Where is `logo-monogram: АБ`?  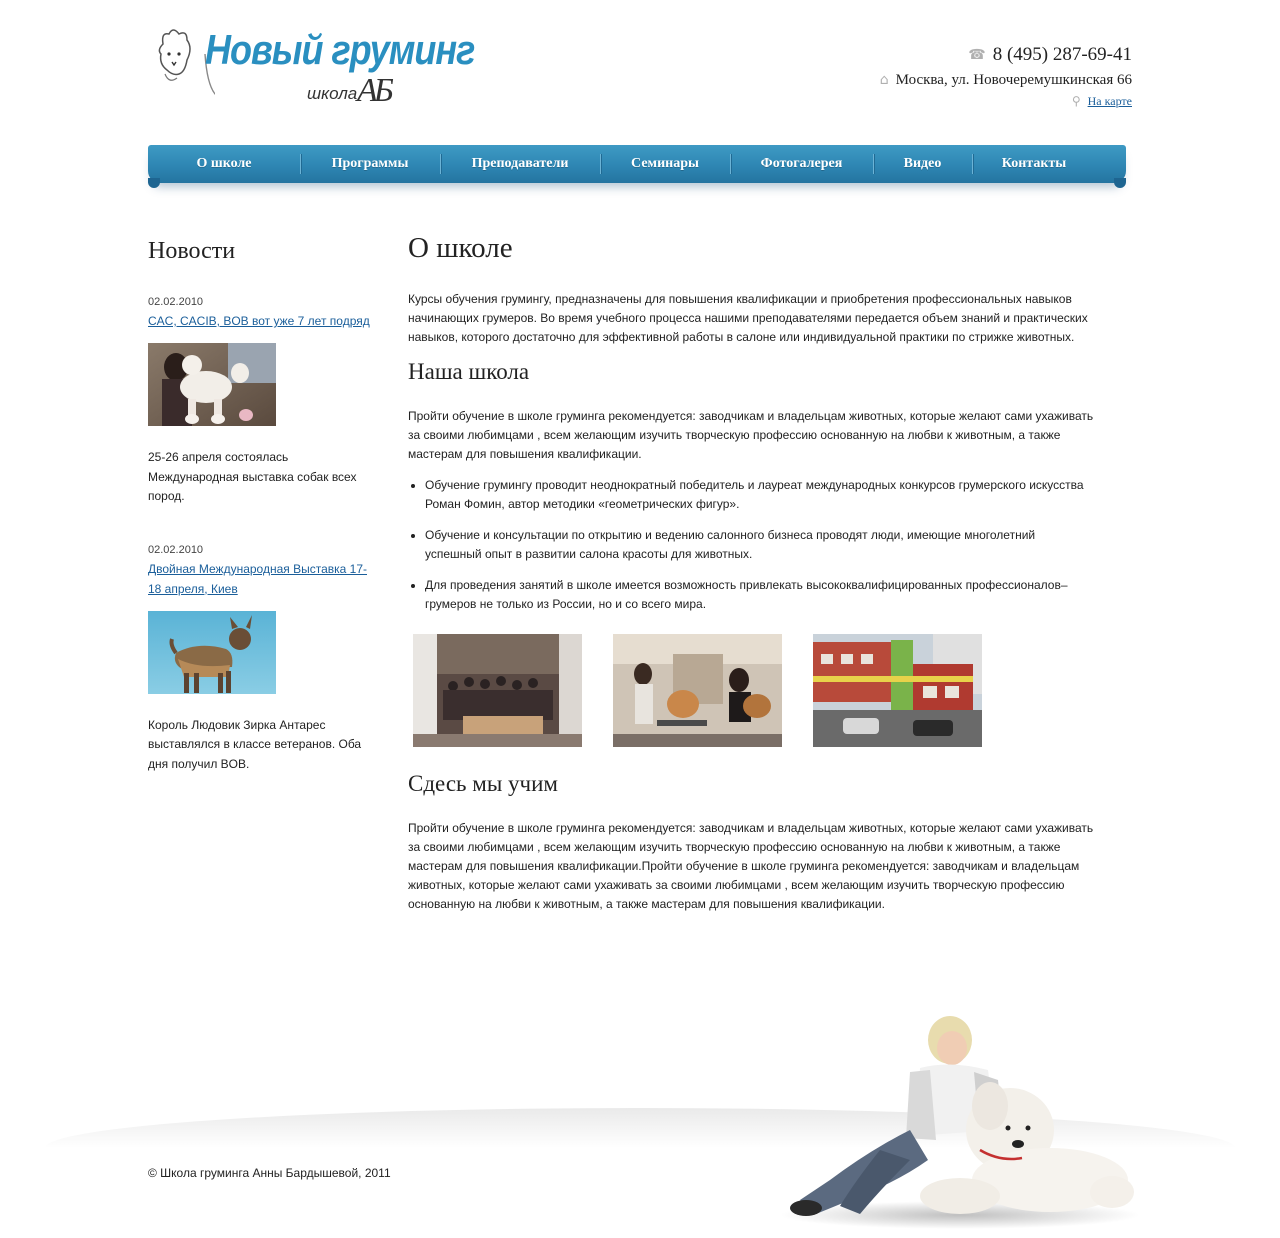
logo-monogram: АБ is located at coordinates (375, 90).